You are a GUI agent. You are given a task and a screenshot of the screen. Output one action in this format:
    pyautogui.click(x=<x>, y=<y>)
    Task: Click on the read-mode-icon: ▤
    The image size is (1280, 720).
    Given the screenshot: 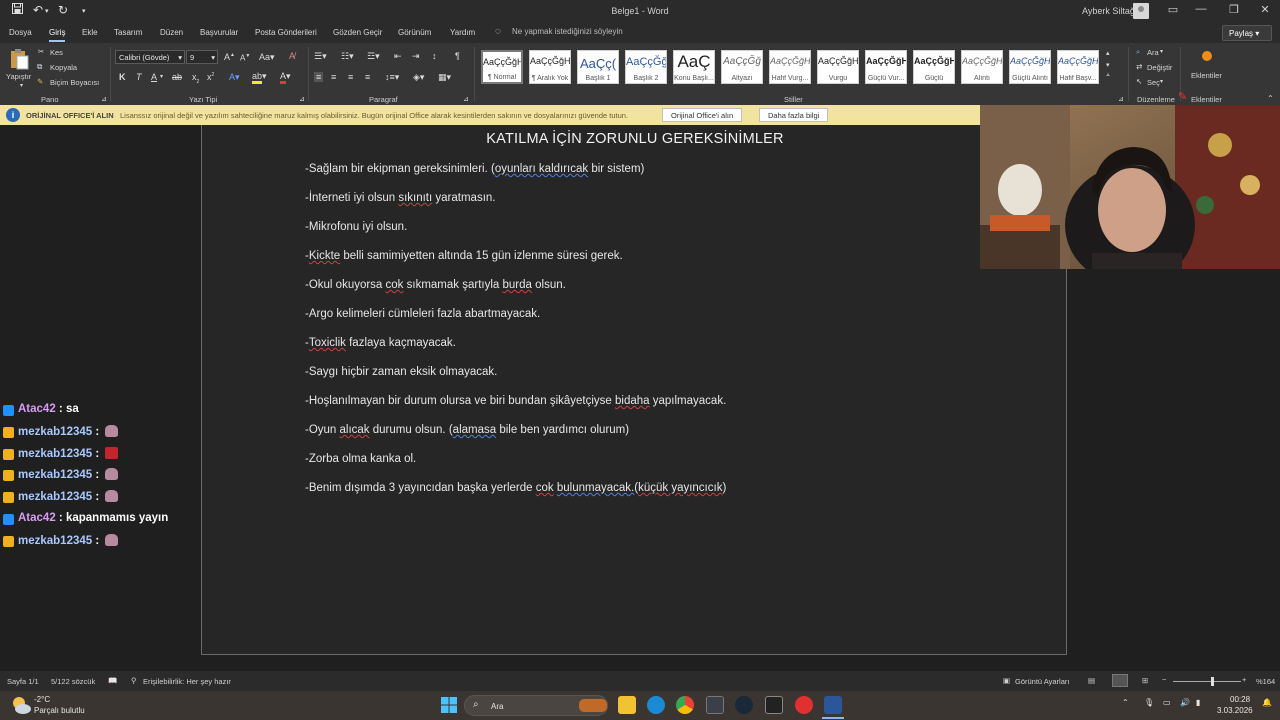 What is the action you would take?
    pyautogui.click(x=1091, y=680)
    